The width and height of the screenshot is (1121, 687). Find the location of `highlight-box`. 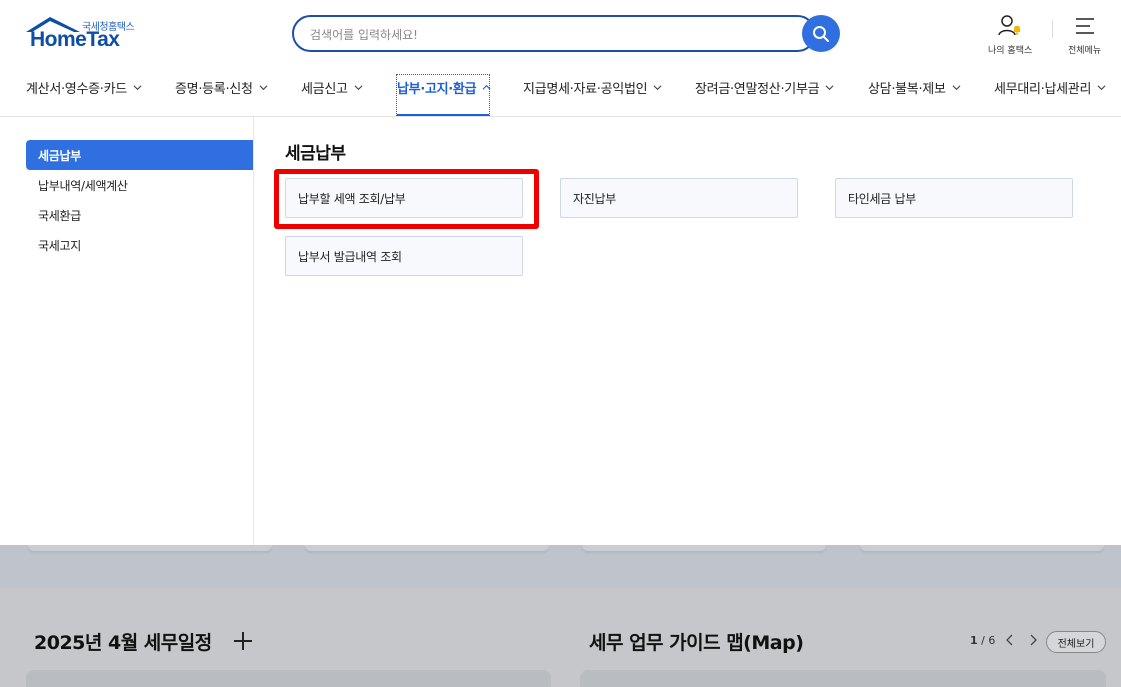

highlight-box is located at coordinates (406, 199).